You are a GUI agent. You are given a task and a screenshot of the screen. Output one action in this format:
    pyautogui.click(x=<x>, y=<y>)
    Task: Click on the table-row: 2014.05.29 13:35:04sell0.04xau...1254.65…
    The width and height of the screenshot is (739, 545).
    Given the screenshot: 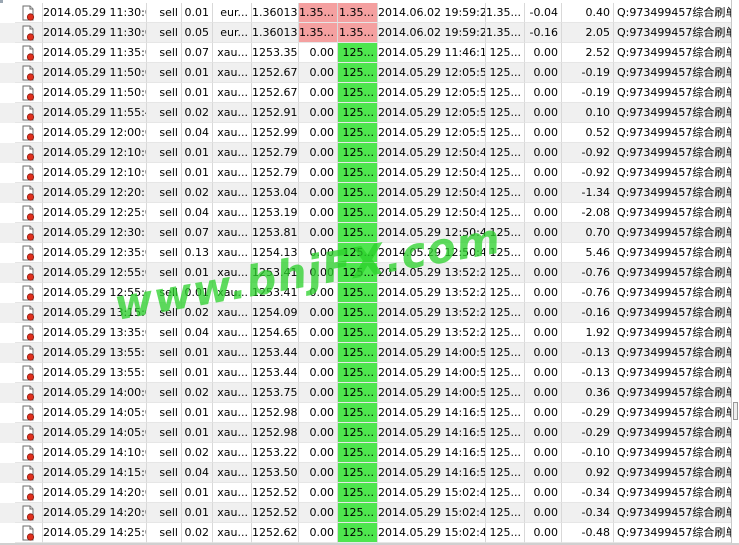 What is the action you would take?
    pyautogui.click(x=369, y=333)
    